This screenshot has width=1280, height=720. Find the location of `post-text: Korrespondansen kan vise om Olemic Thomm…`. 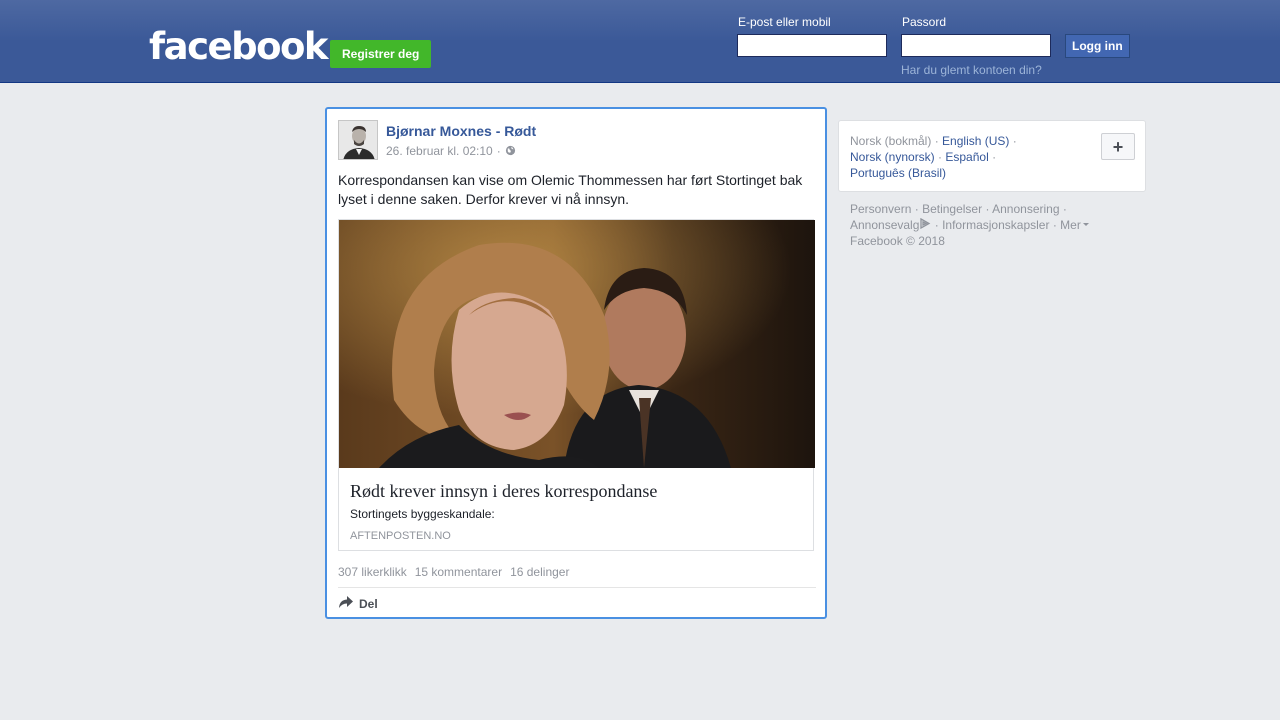

post-text: Korrespondansen kan vise om Olemic Thomm… is located at coordinates (570, 189).